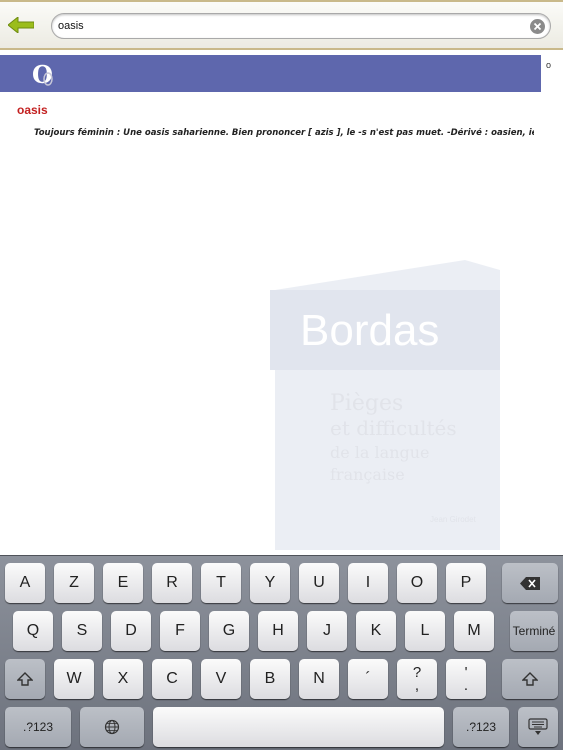 Image resolution: width=563 pixels, height=750 pixels. Describe the element at coordinates (25, 583) in the screenshot. I see `key-a: A` at that location.